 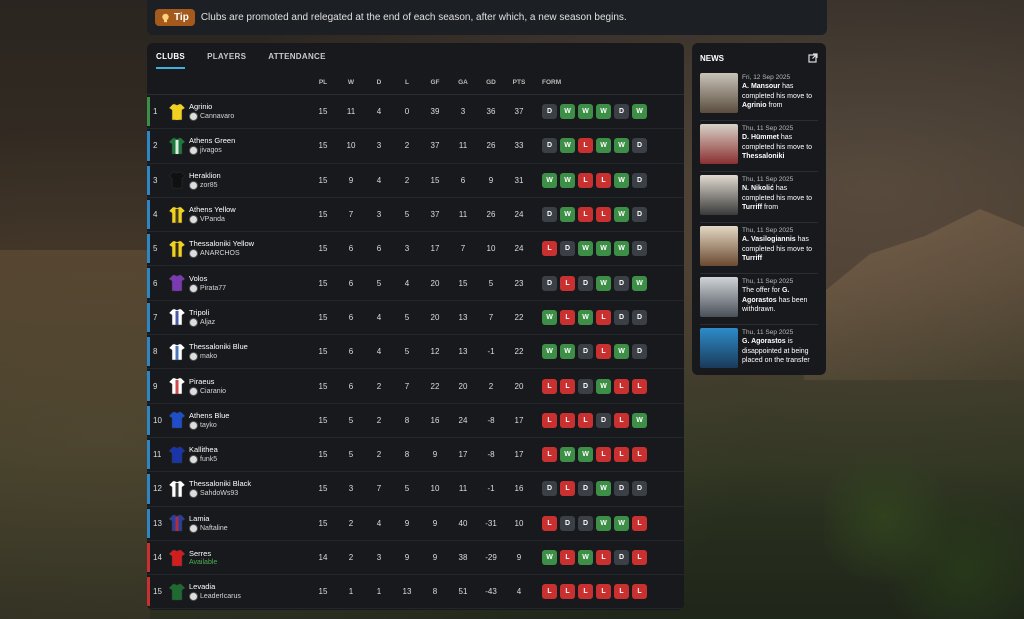 I want to click on header-l: L, so click(x=407, y=82).